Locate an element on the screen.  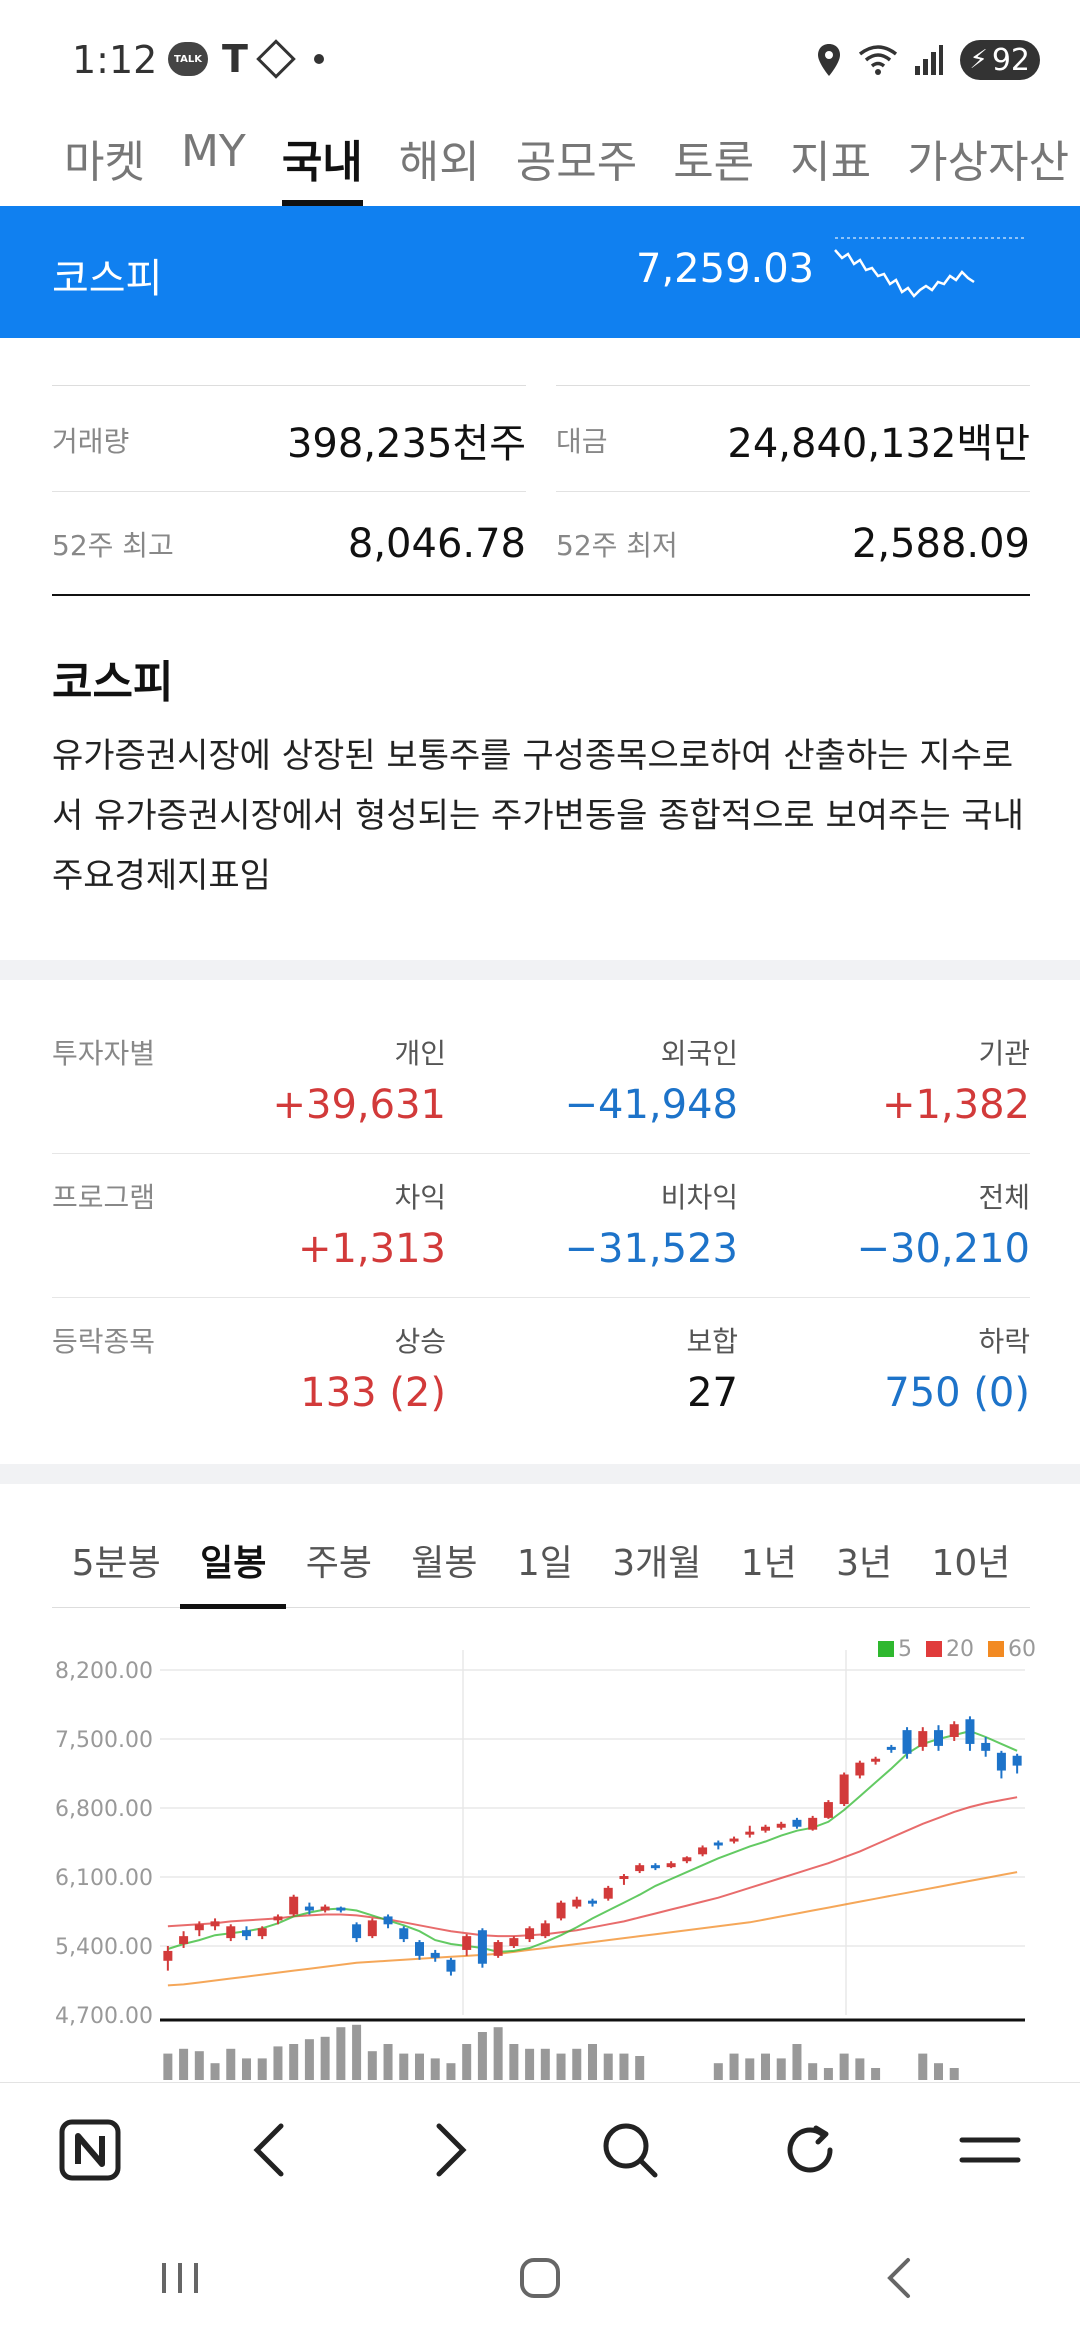
tab-5min: 5분봉 is located at coordinates (116, 1558).